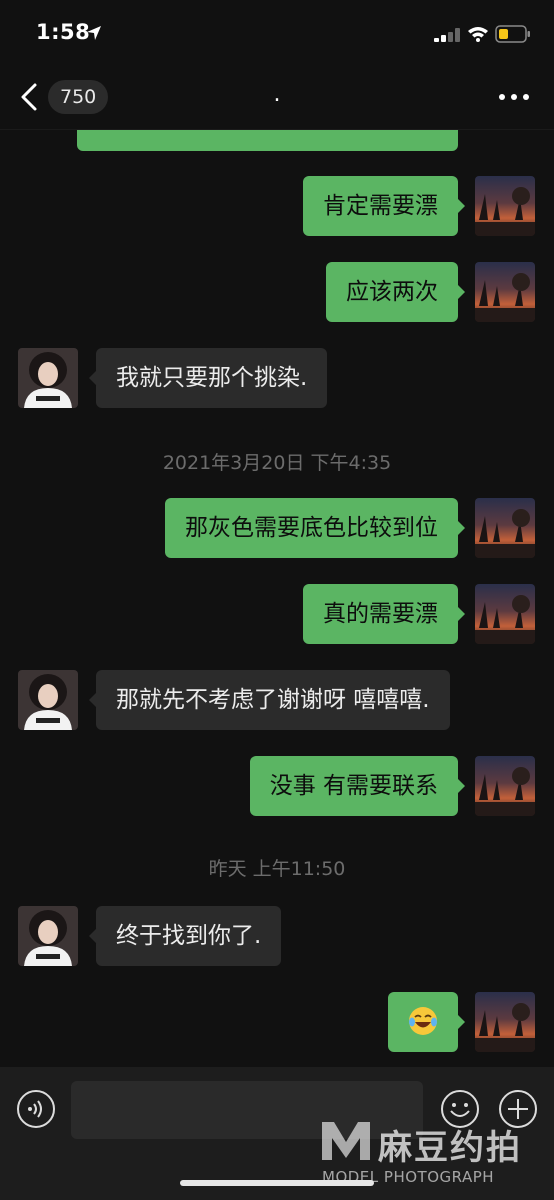 The image size is (554, 1200). I want to click on chat-header: 750 ., so click(277, 97).